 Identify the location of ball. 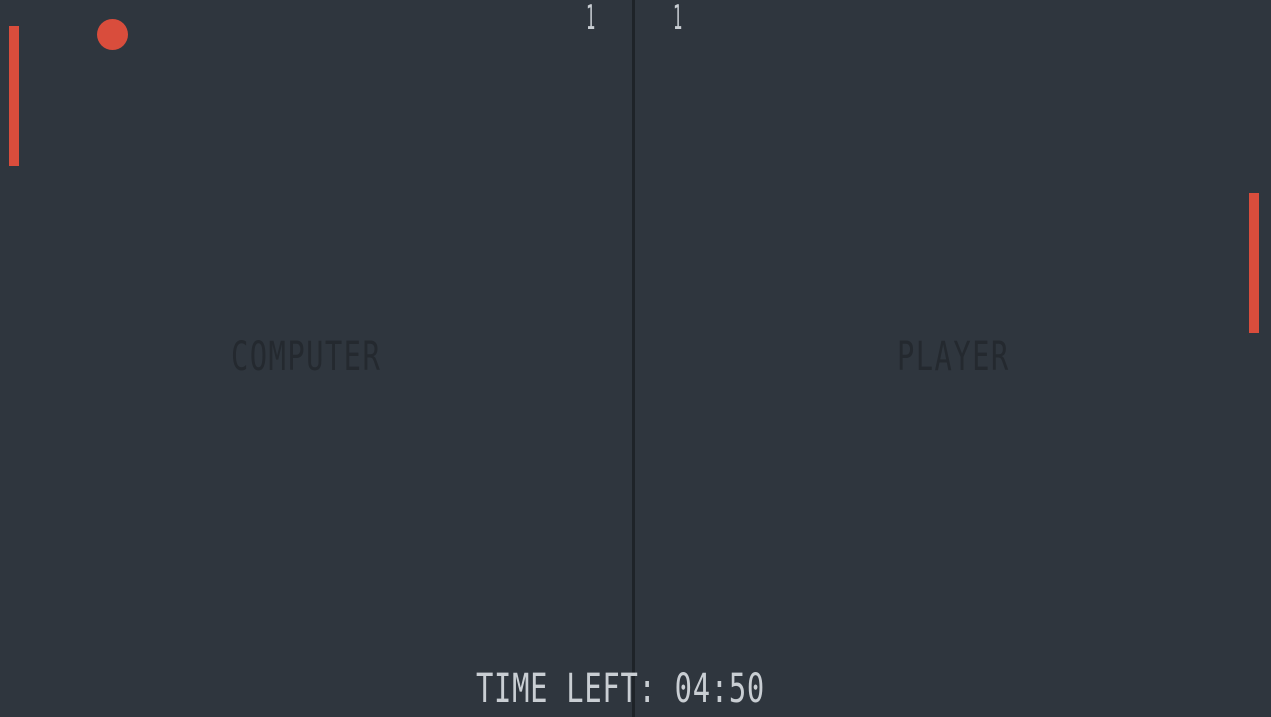
(112, 34).